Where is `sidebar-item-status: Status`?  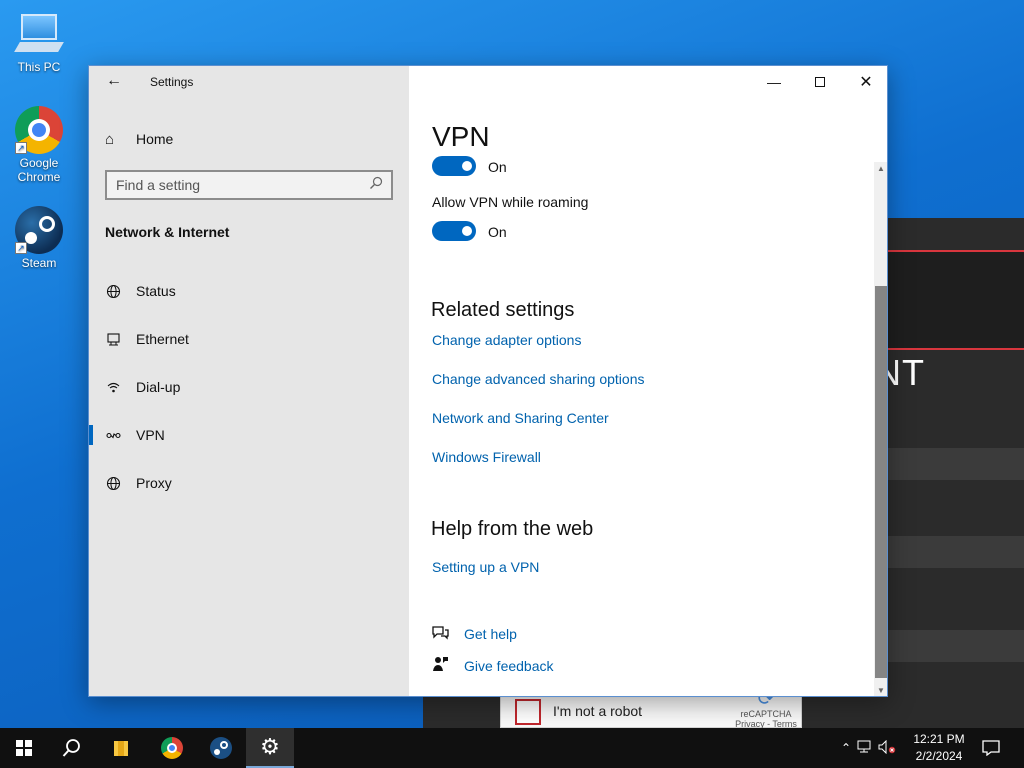
sidebar-item-status: Status is located at coordinates (249, 291).